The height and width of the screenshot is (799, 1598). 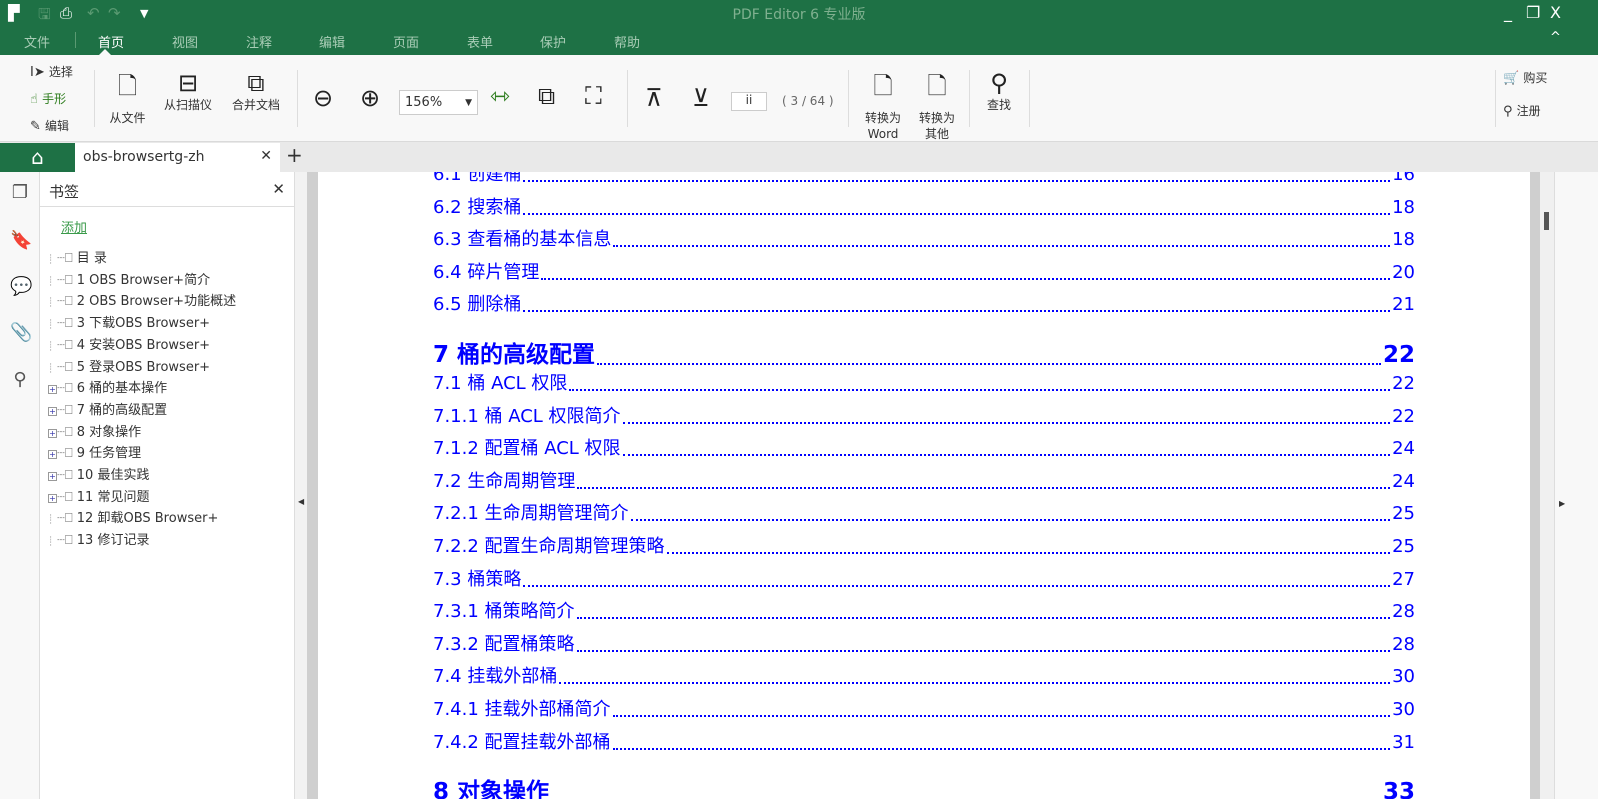 I want to click on toc-entry: 7.2.2 配置生命周期管理策略 25, so click(x=924, y=545).